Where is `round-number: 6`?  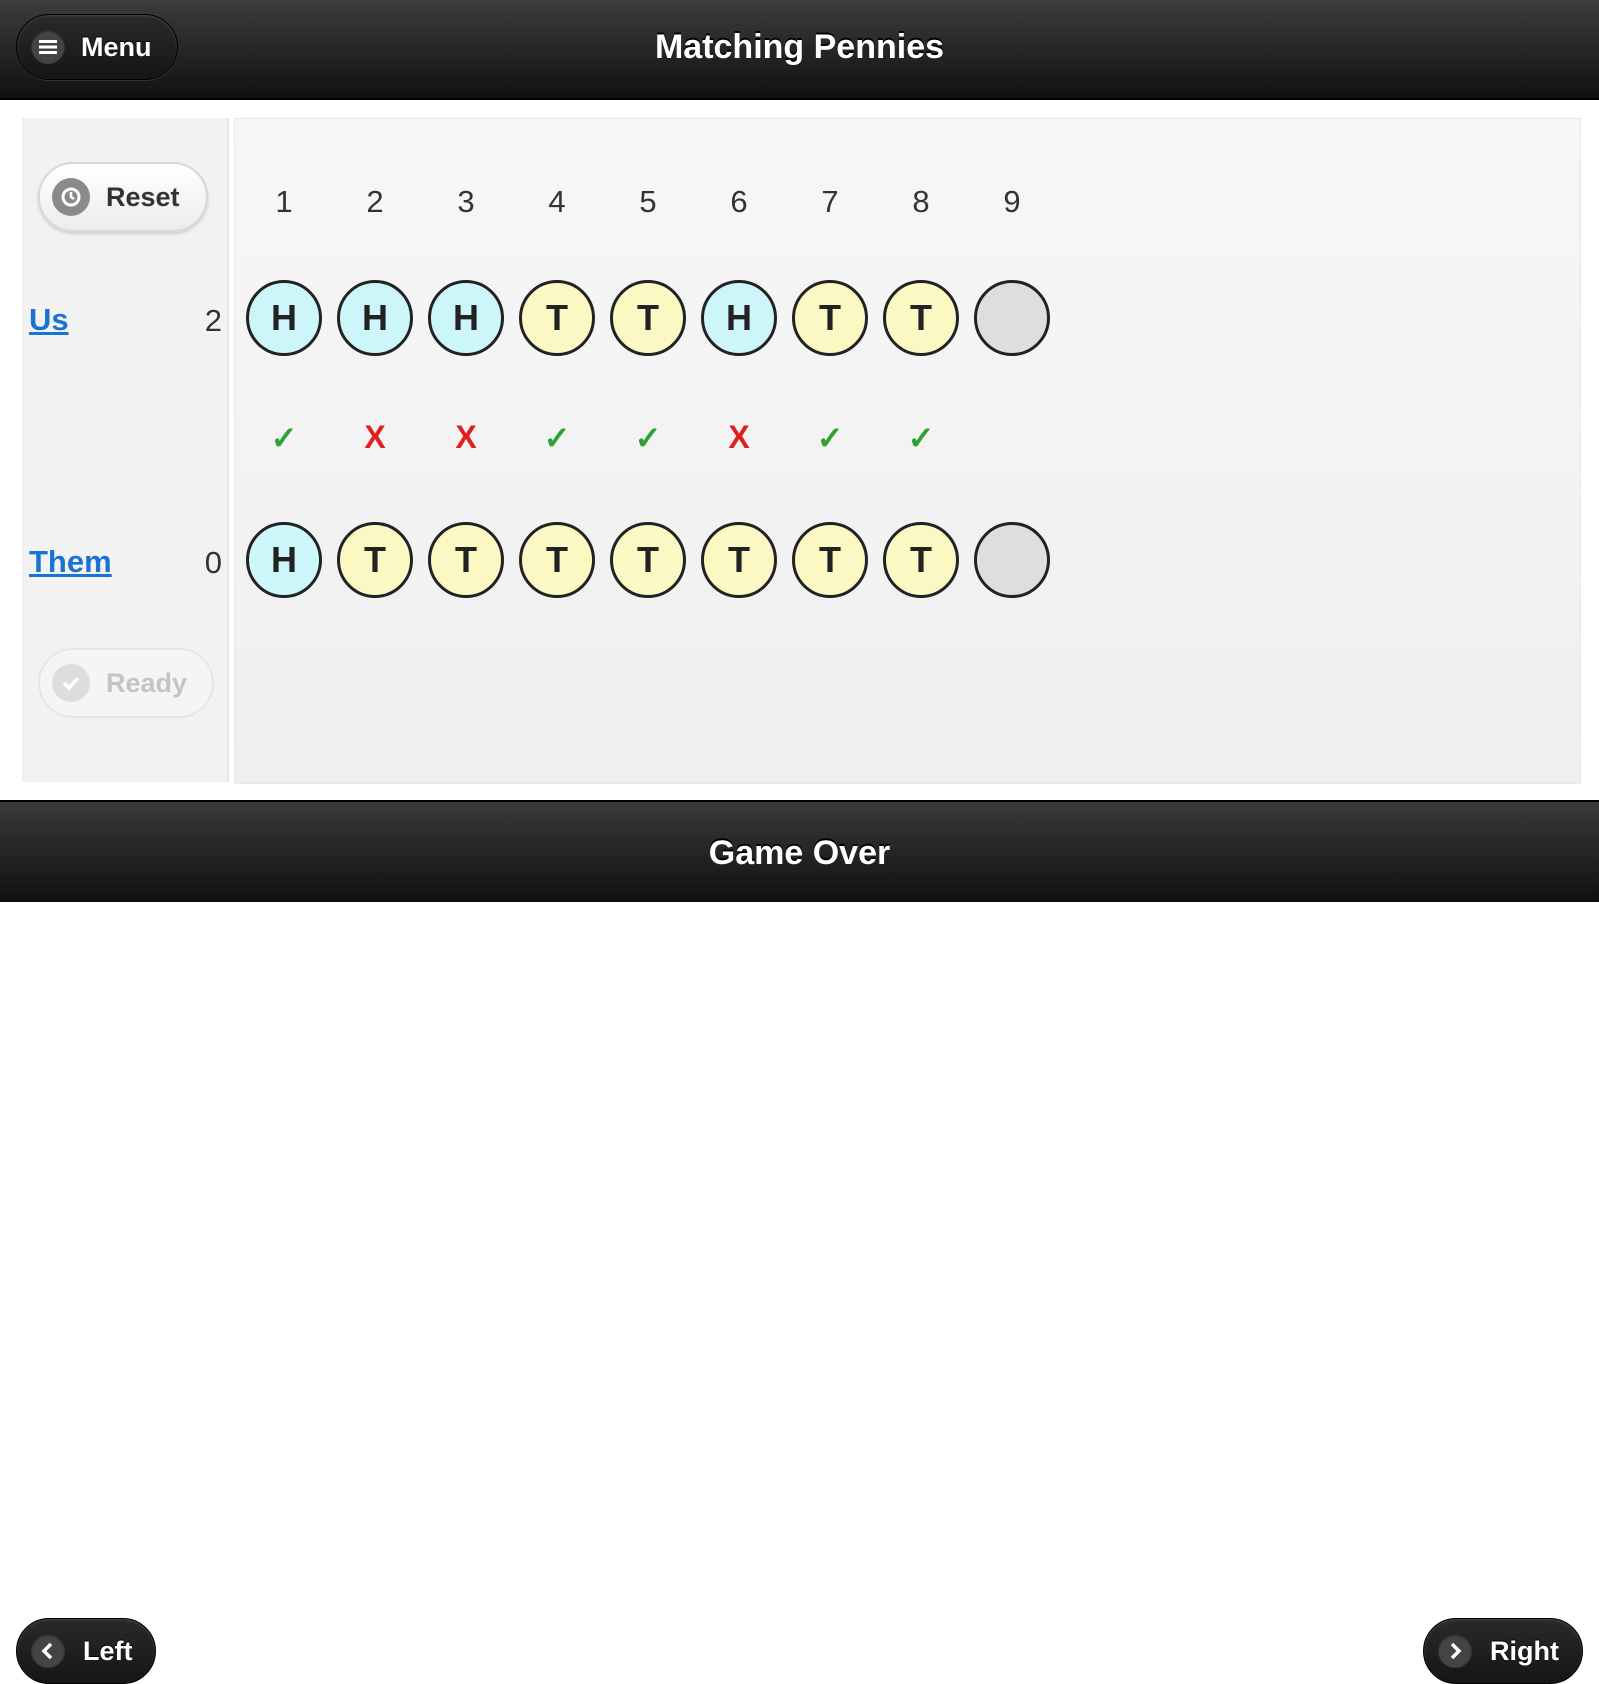 round-number: 6 is located at coordinates (739, 201).